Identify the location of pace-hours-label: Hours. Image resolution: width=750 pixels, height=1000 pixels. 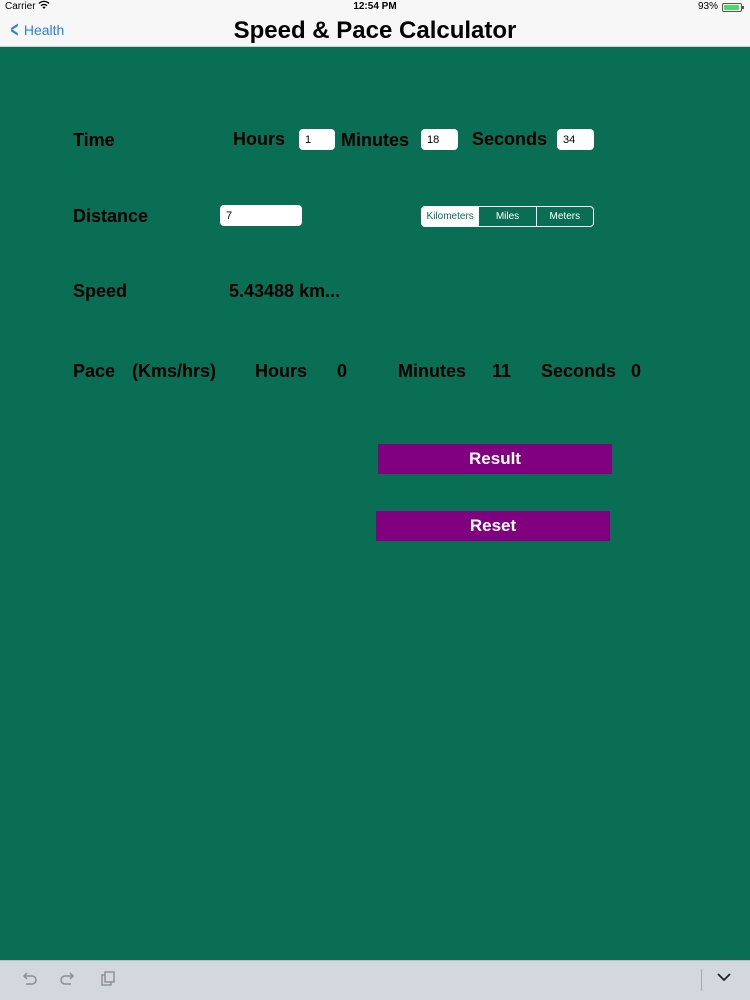
(281, 371).